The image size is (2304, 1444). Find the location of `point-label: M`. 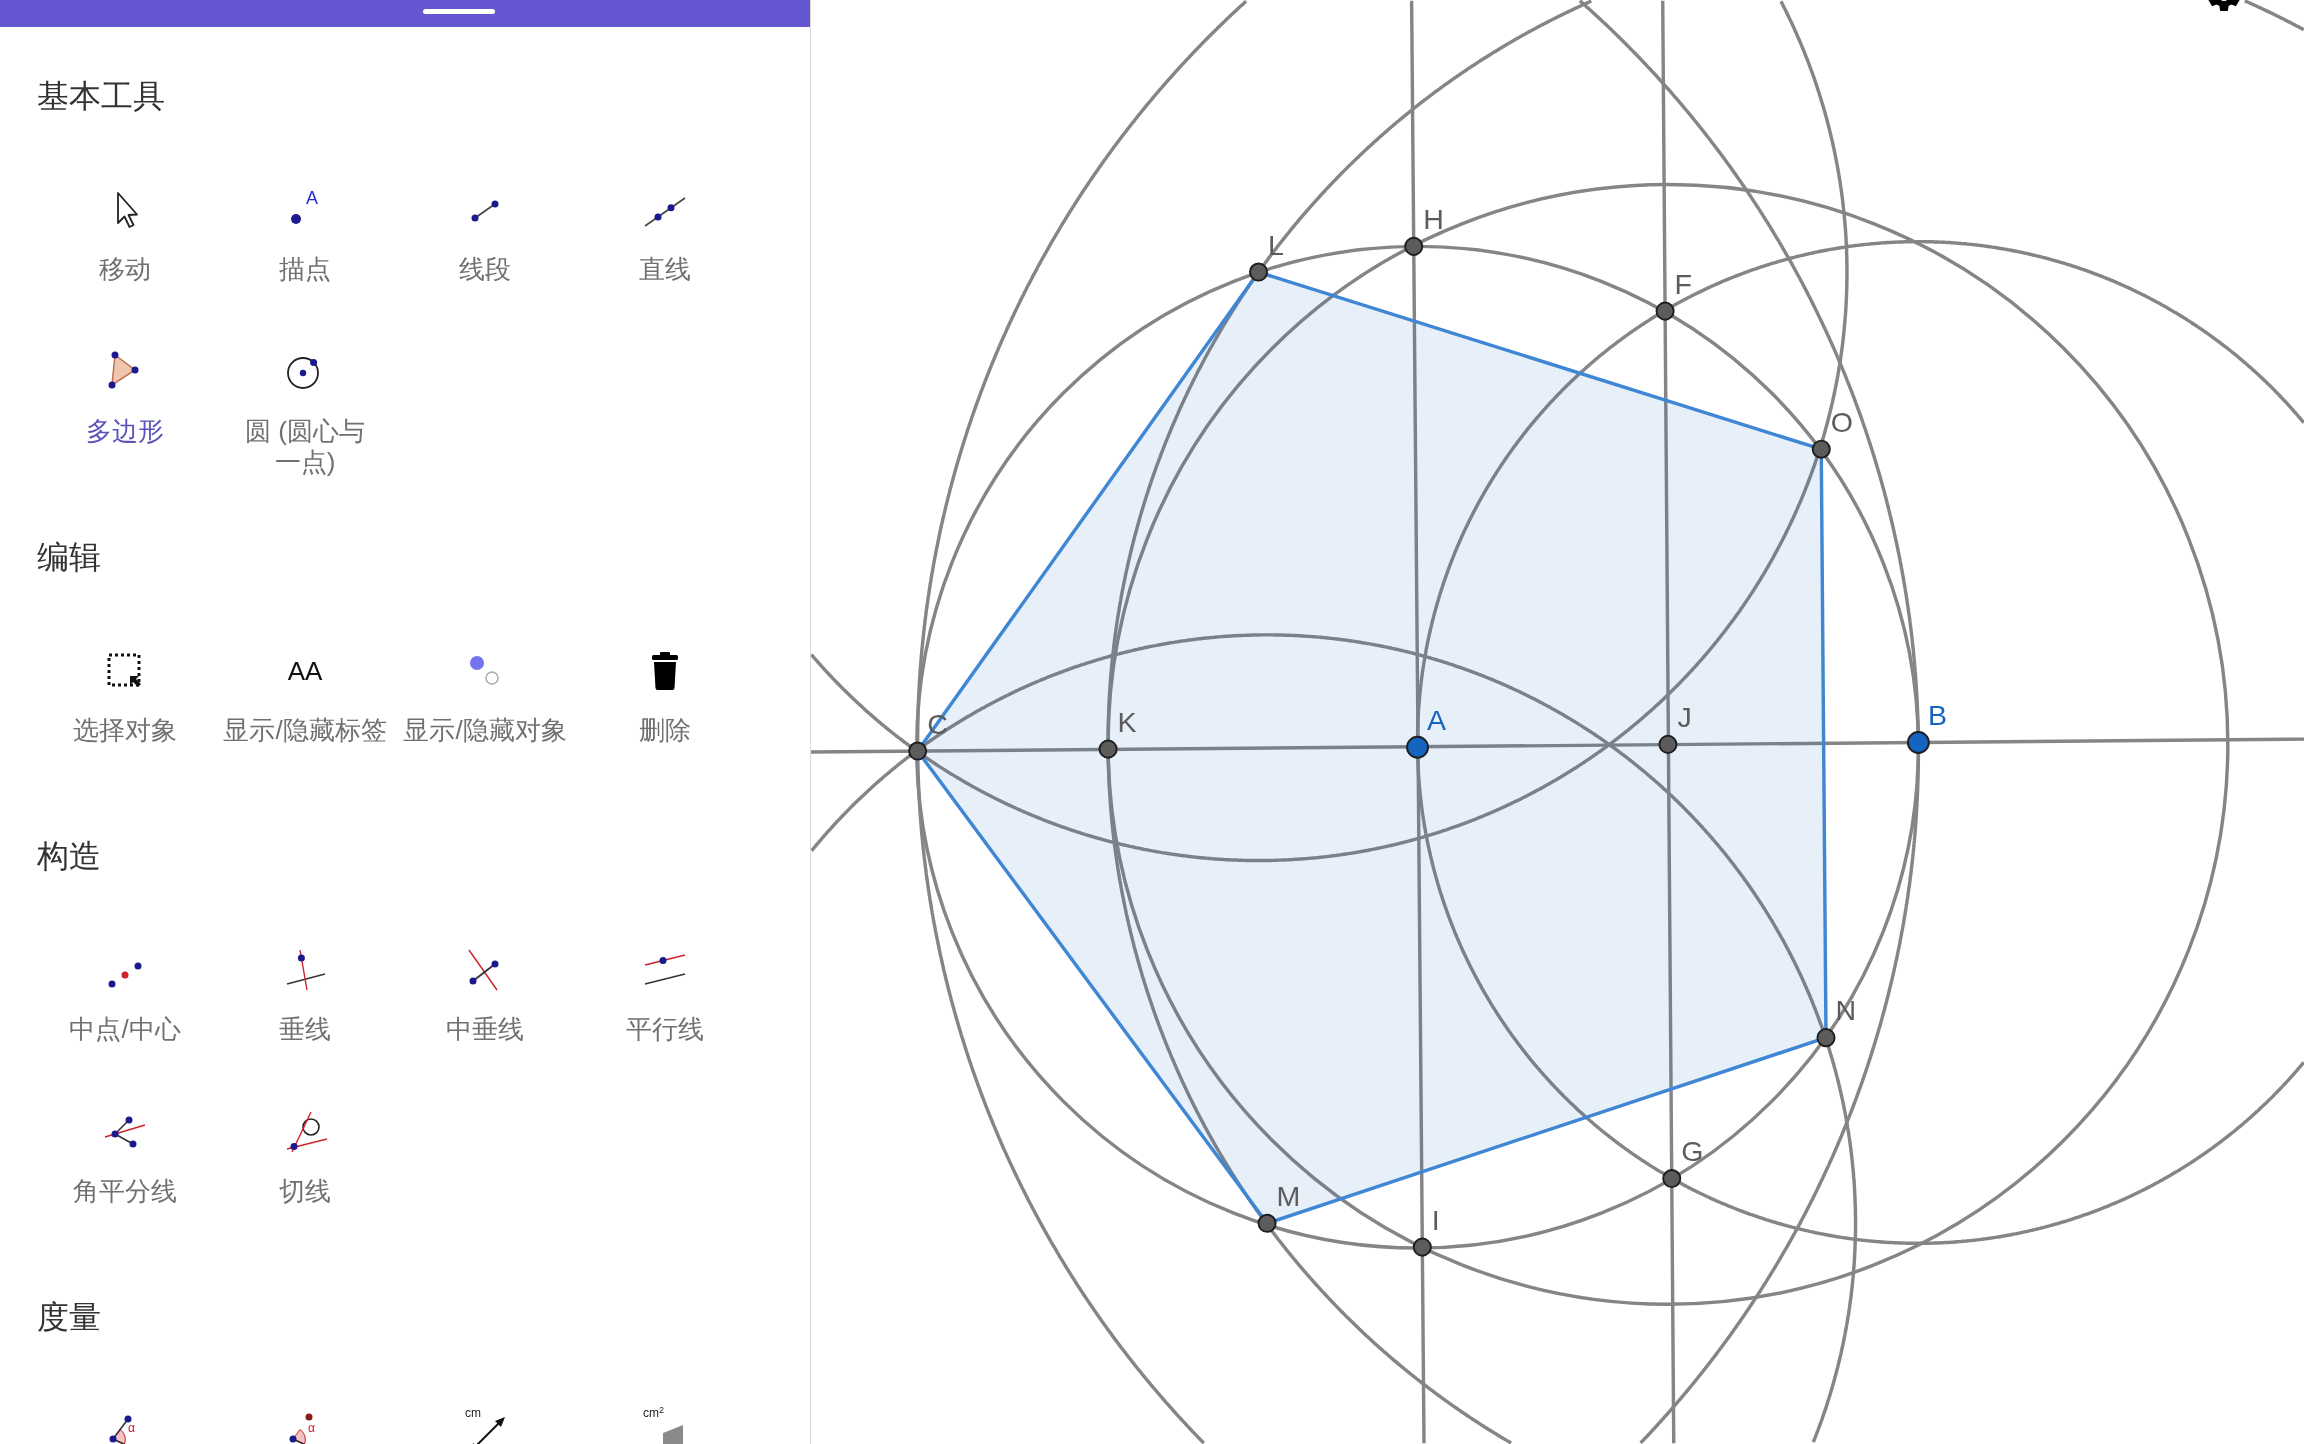

point-label: M is located at coordinates (1288, 1196).